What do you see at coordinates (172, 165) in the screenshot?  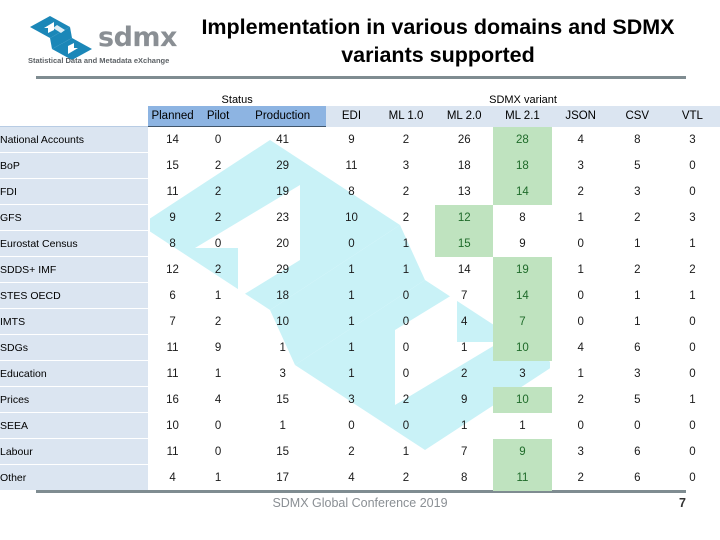 I see `cell-planned: 15` at bounding box center [172, 165].